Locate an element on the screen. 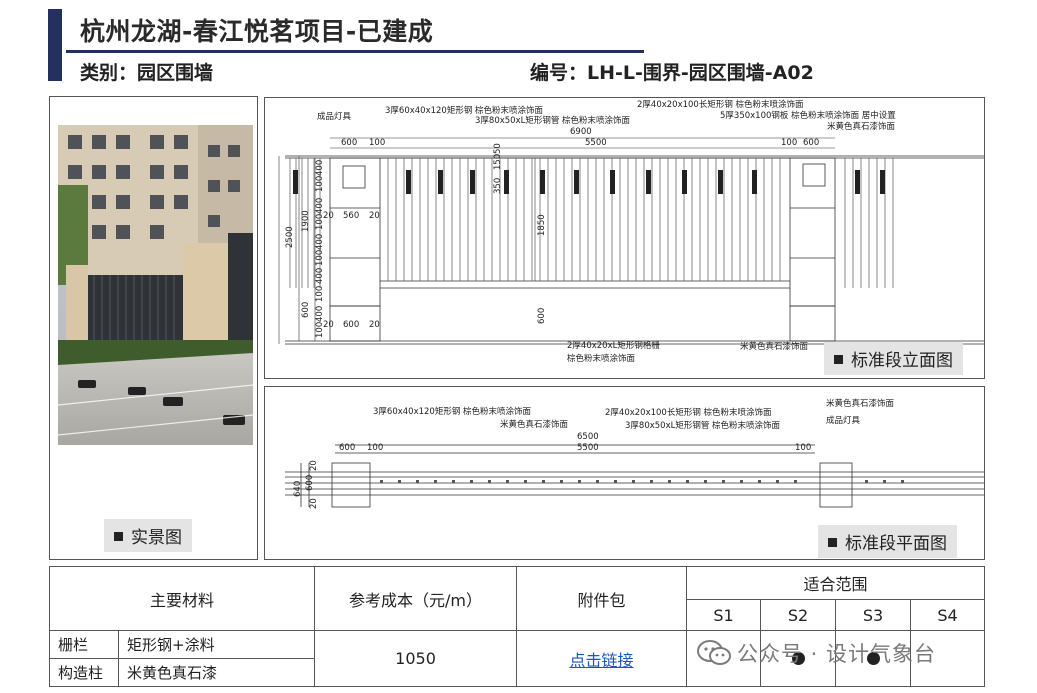 The image size is (1037, 693). annotation-grille-2: 棕色粉末喷涂饰面 is located at coordinates (601, 359).